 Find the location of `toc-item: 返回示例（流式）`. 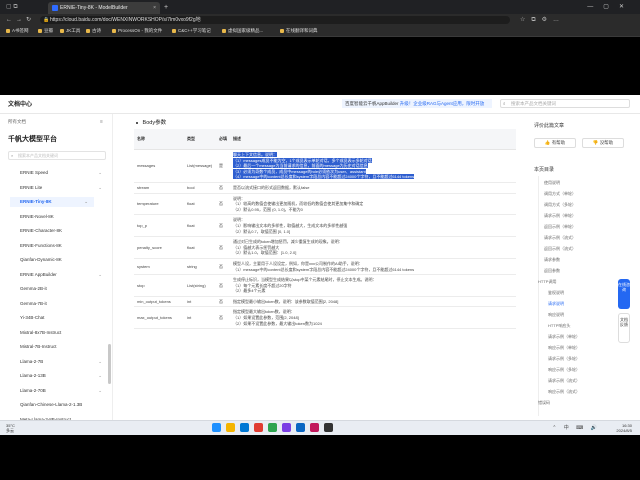

toc-item: 返回示例（流式） is located at coordinates (560, 249).